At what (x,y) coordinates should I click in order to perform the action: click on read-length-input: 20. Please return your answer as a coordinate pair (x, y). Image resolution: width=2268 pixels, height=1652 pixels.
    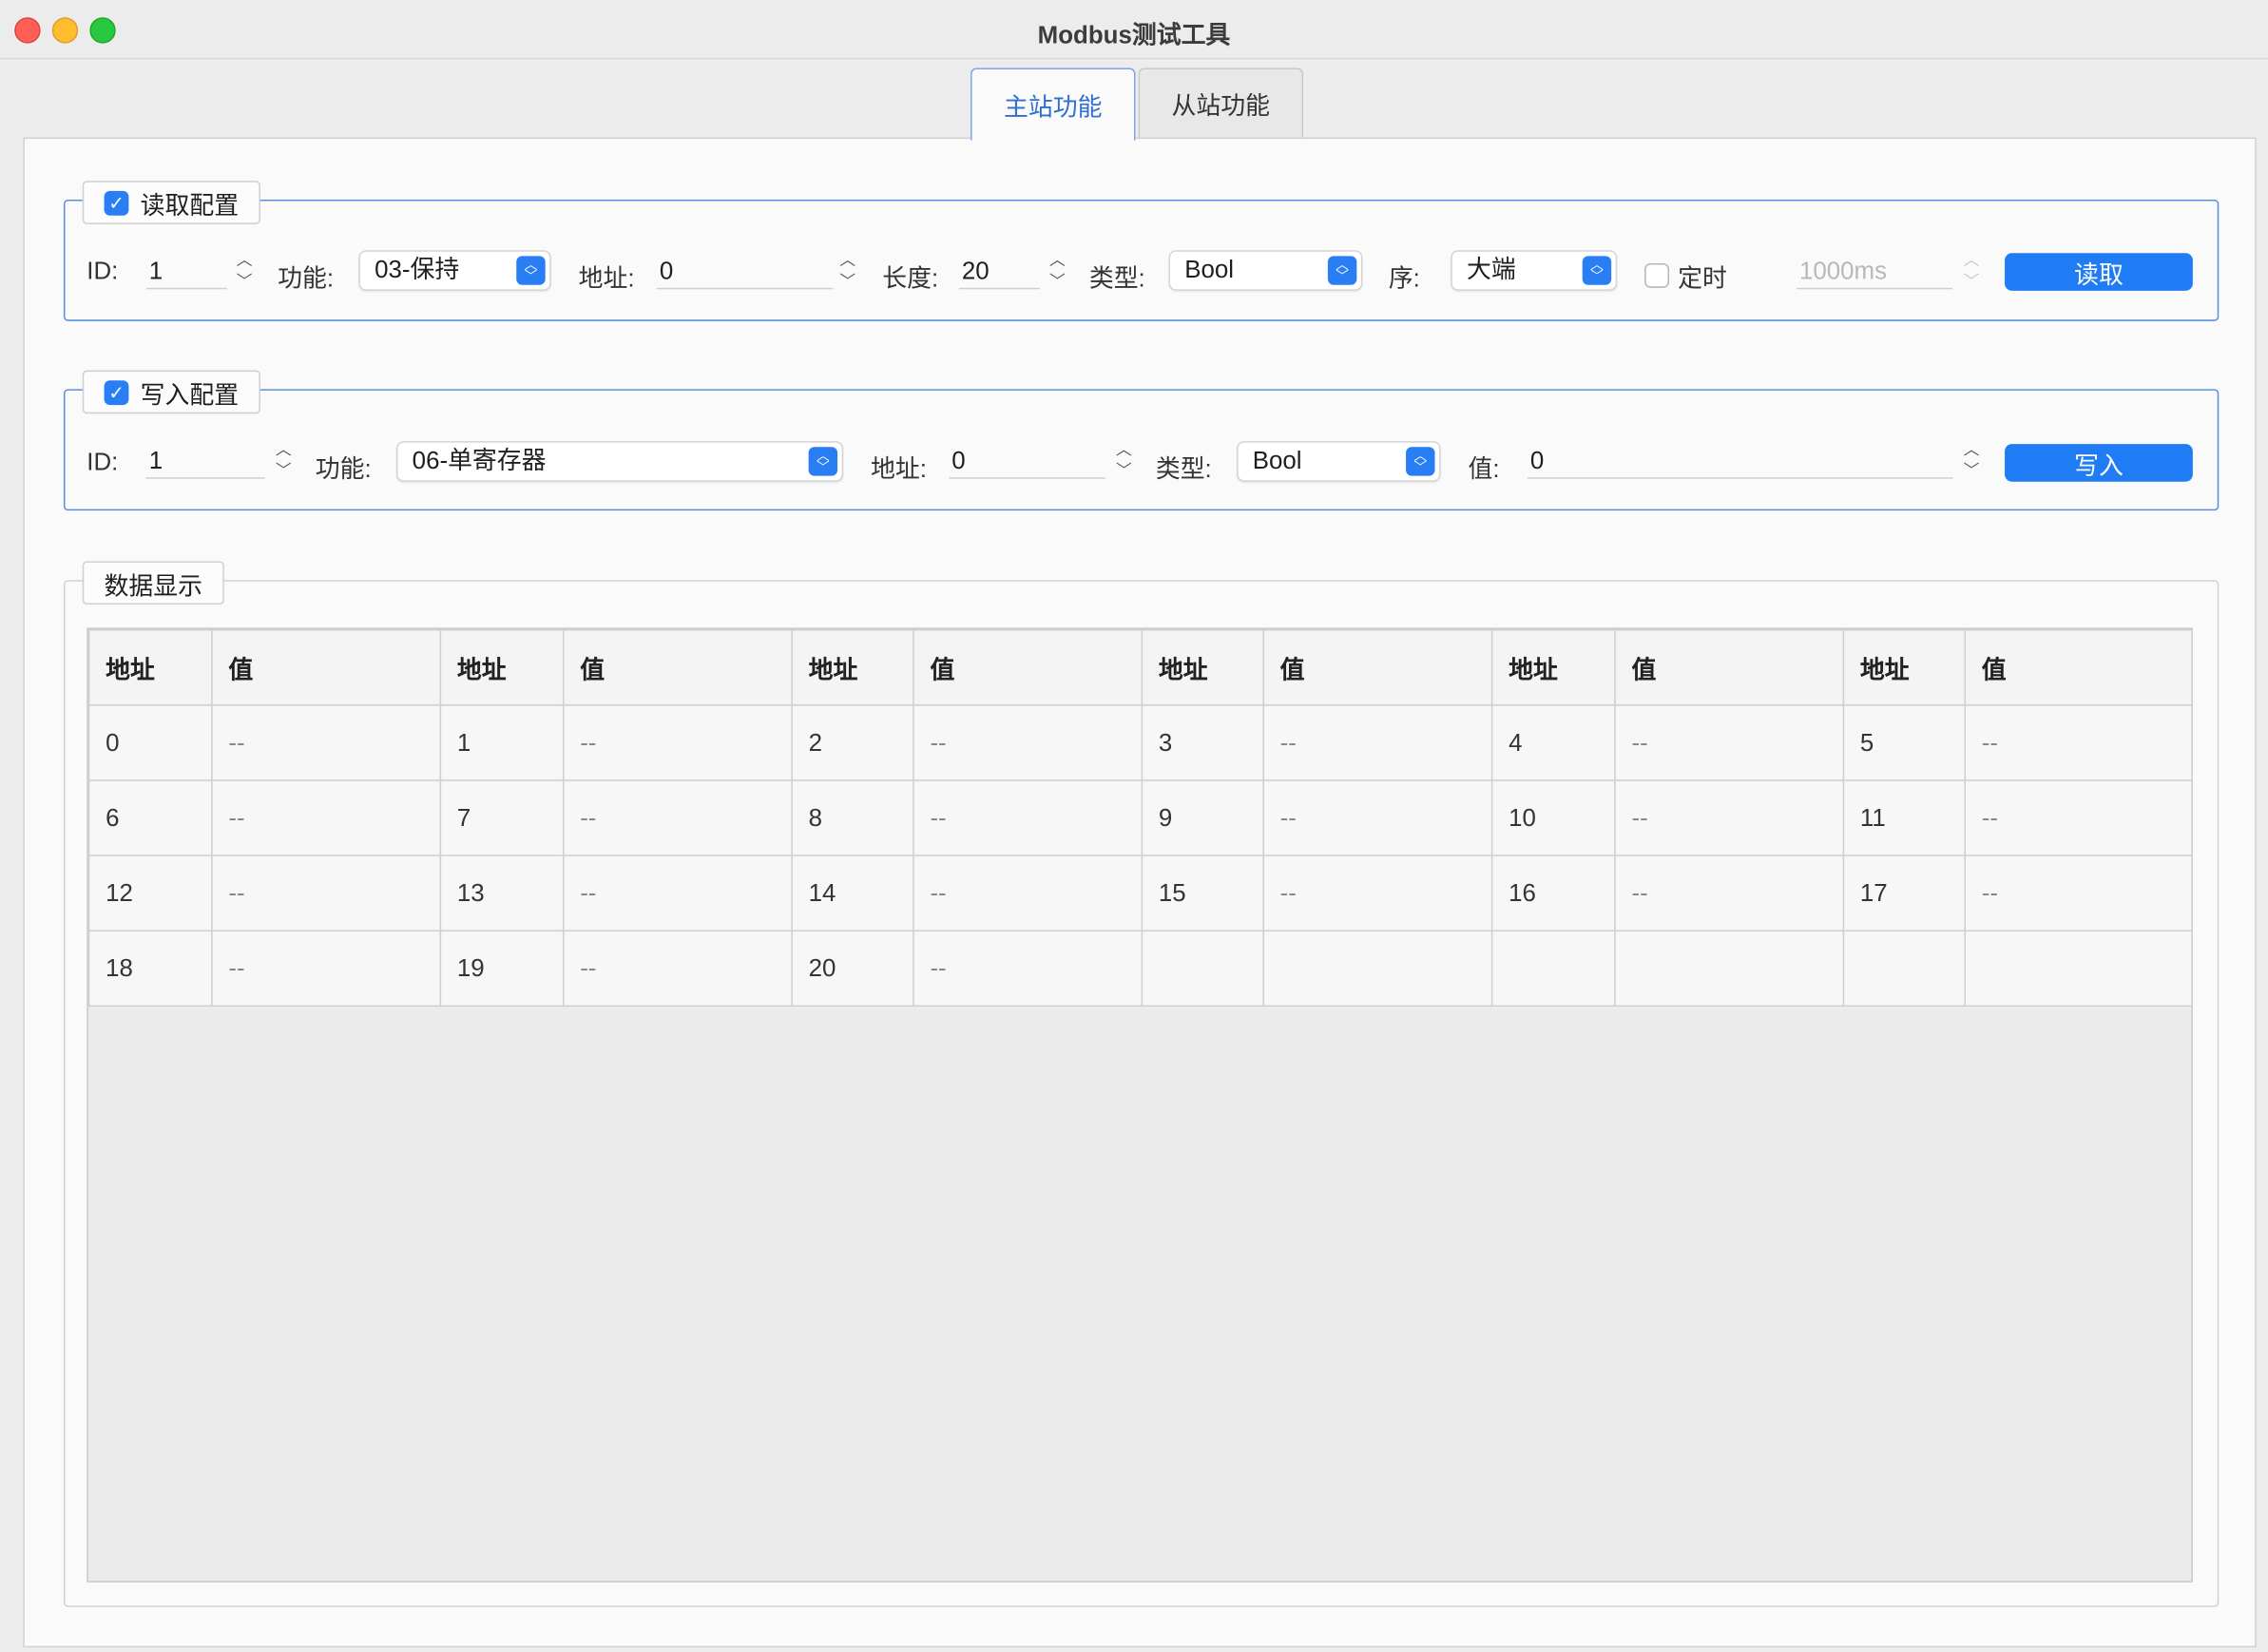
    Looking at the image, I should click on (999, 272).